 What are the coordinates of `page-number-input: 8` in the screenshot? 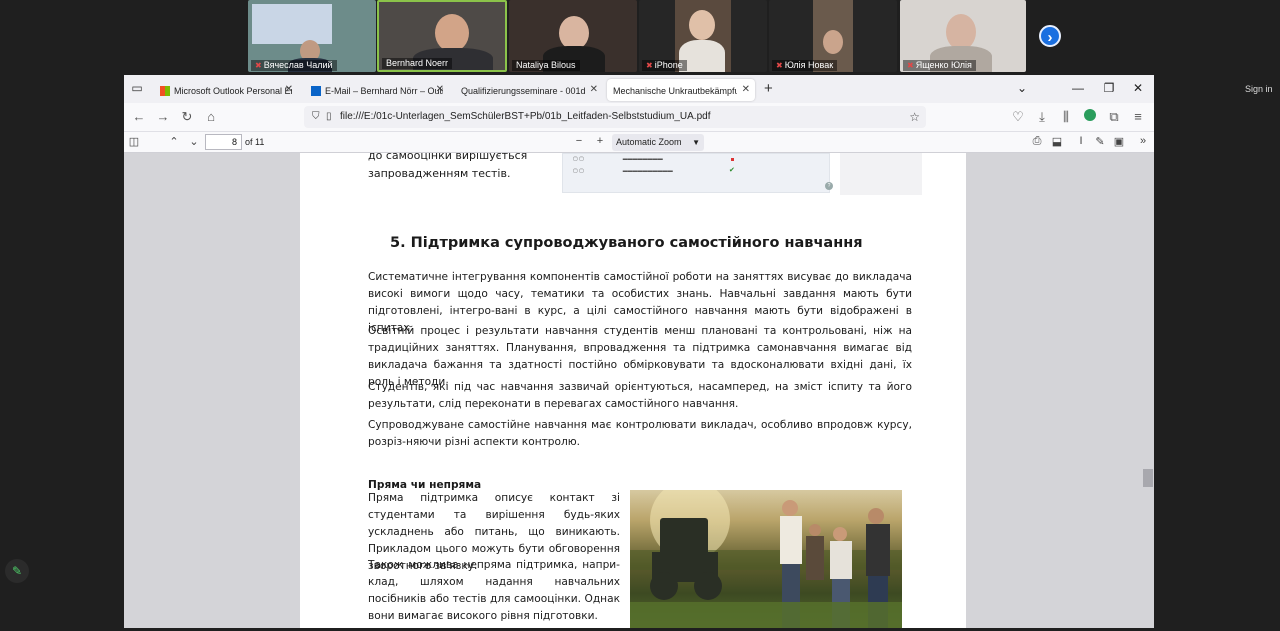 It's located at (223, 142).